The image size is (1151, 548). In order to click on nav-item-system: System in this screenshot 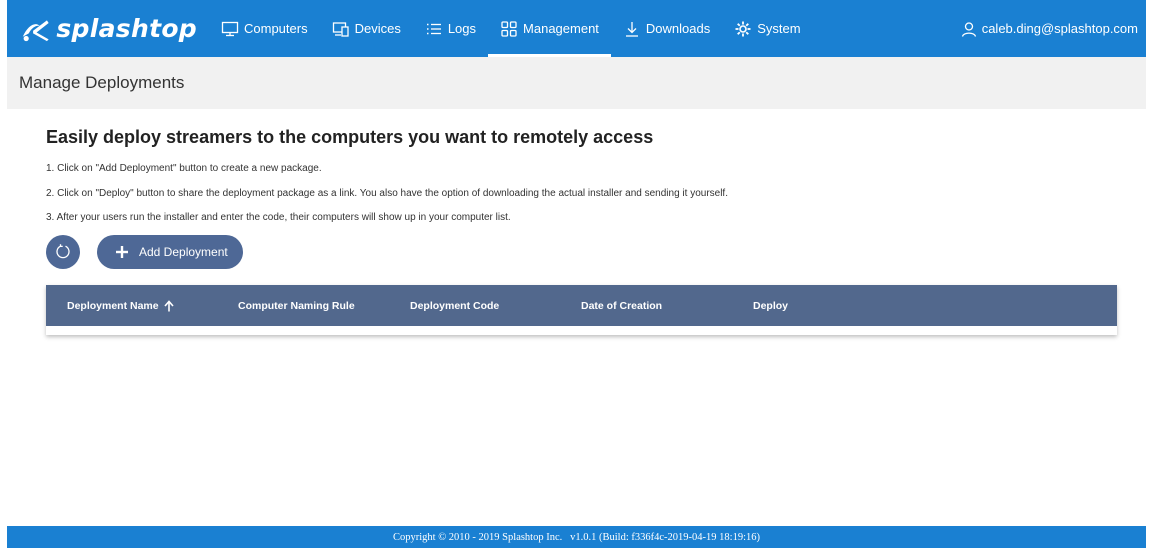, I will do `click(767, 28)`.